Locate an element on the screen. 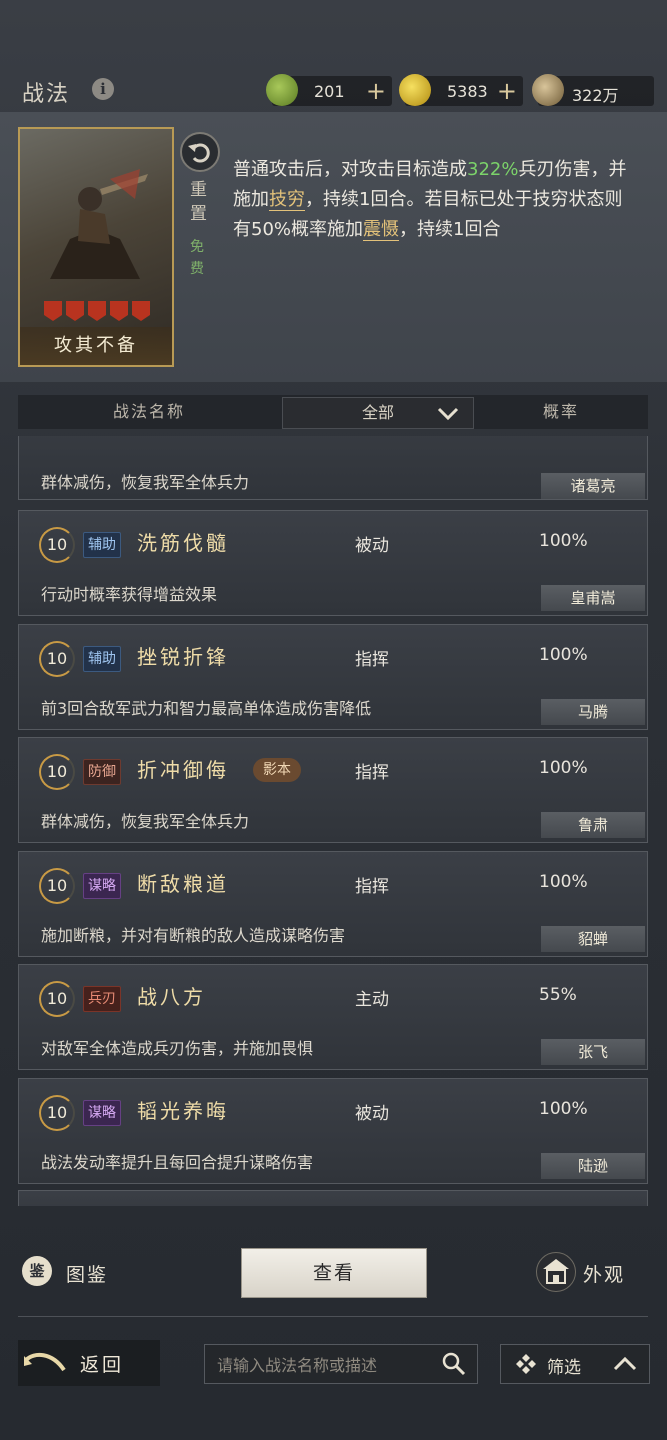 Image resolution: width=667 pixels, height=1440 pixels. dropdown-value: 全部 is located at coordinates (377, 412).